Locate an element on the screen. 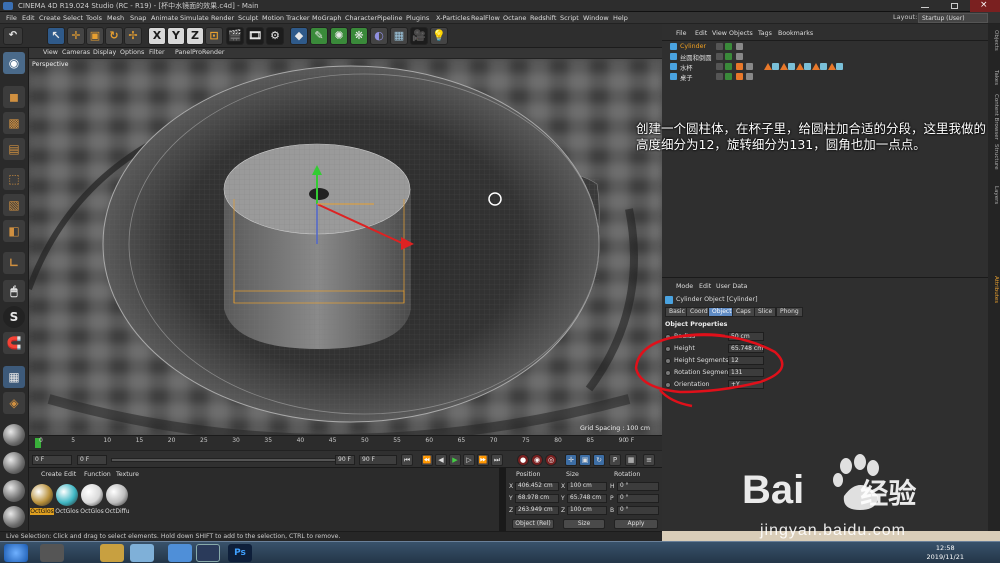 The width and height of the screenshot is (1000, 563). recent-tools-icon: ✢ is located at coordinates (133, 36).